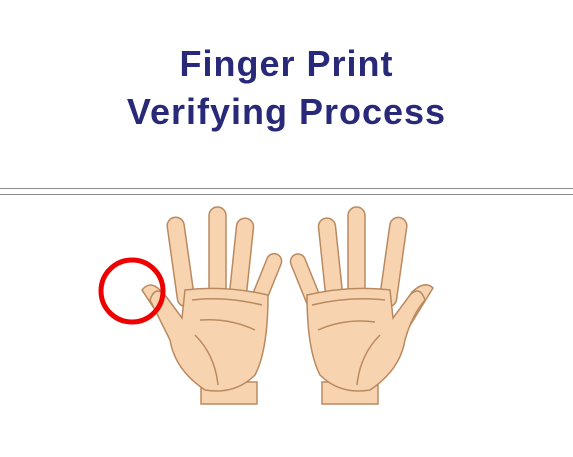 Image resolution: width=573 pixels, height=457 pixels. What do you see at coordinates (361, 305) in the screenshot?
I see `right-hand-icon` at bounding box center [361, 305].